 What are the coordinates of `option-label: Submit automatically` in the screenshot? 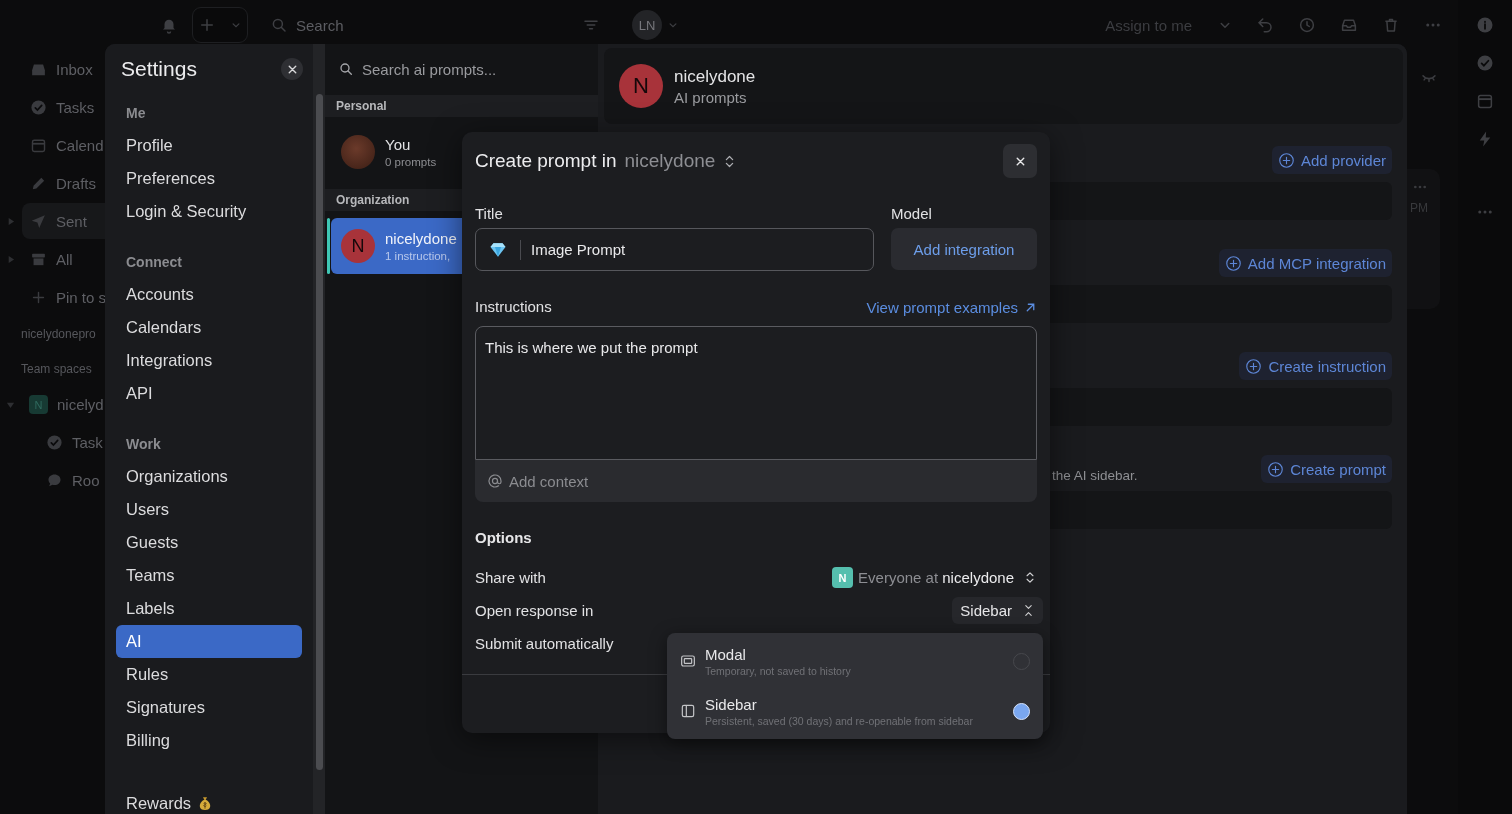 It's located at (544, 643).